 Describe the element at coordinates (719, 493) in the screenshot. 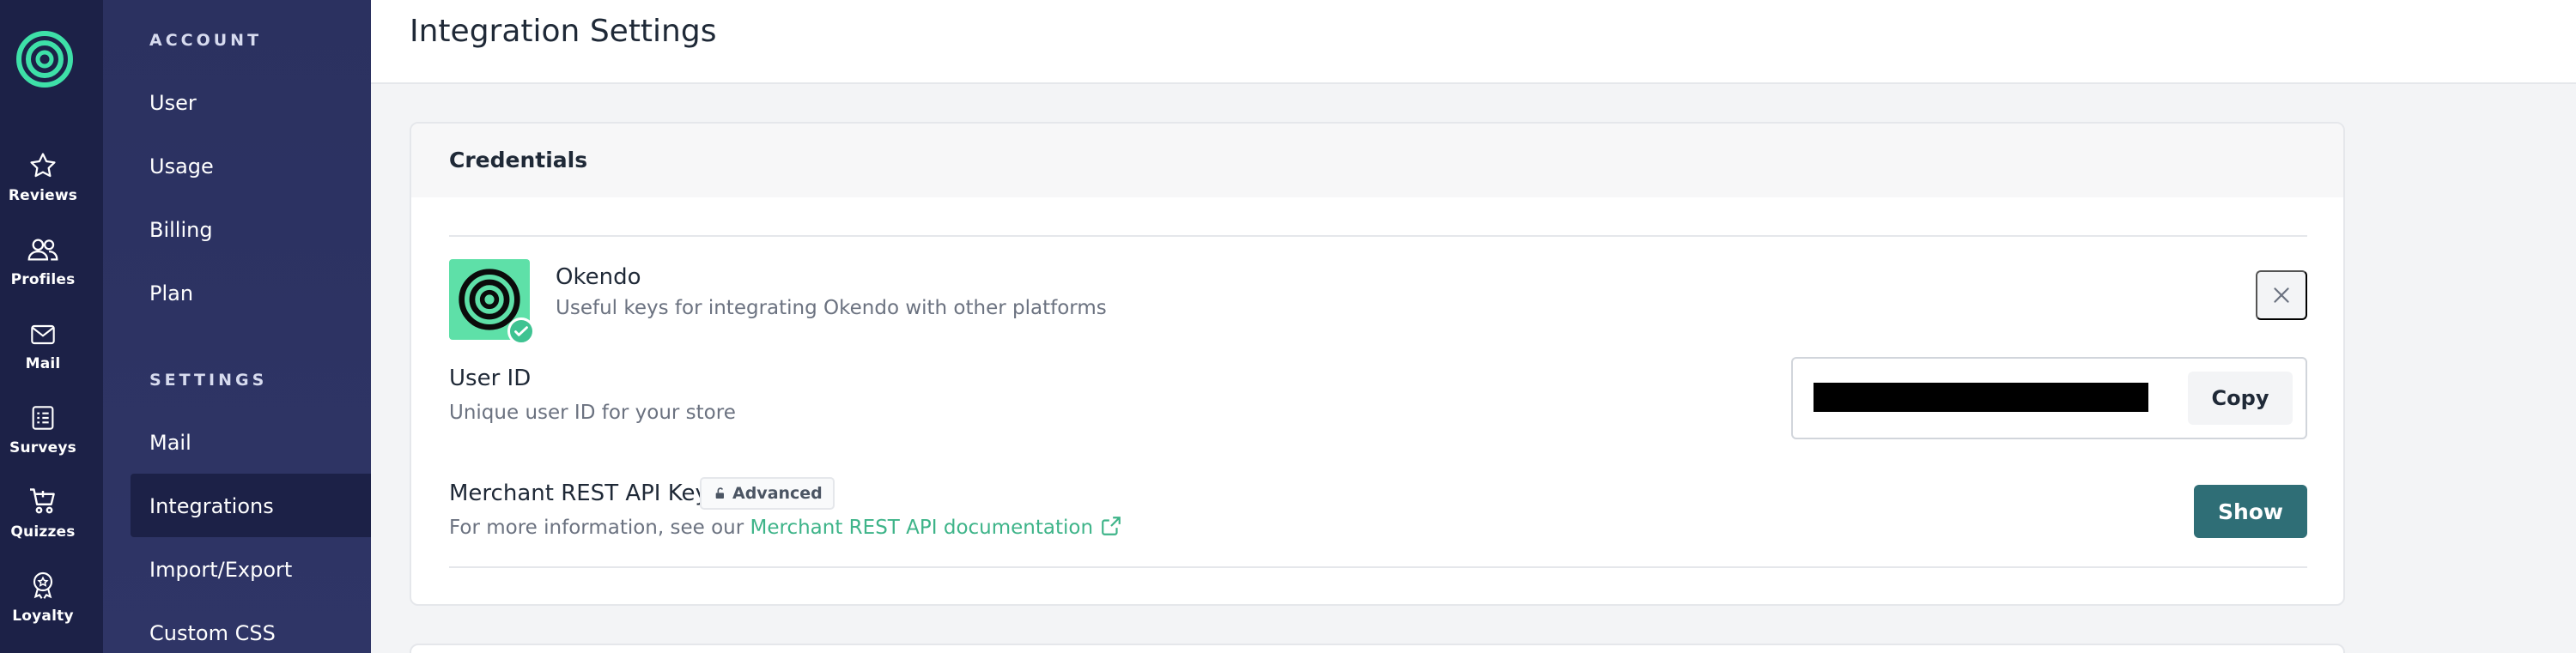

I see `lock-icon` at that location.